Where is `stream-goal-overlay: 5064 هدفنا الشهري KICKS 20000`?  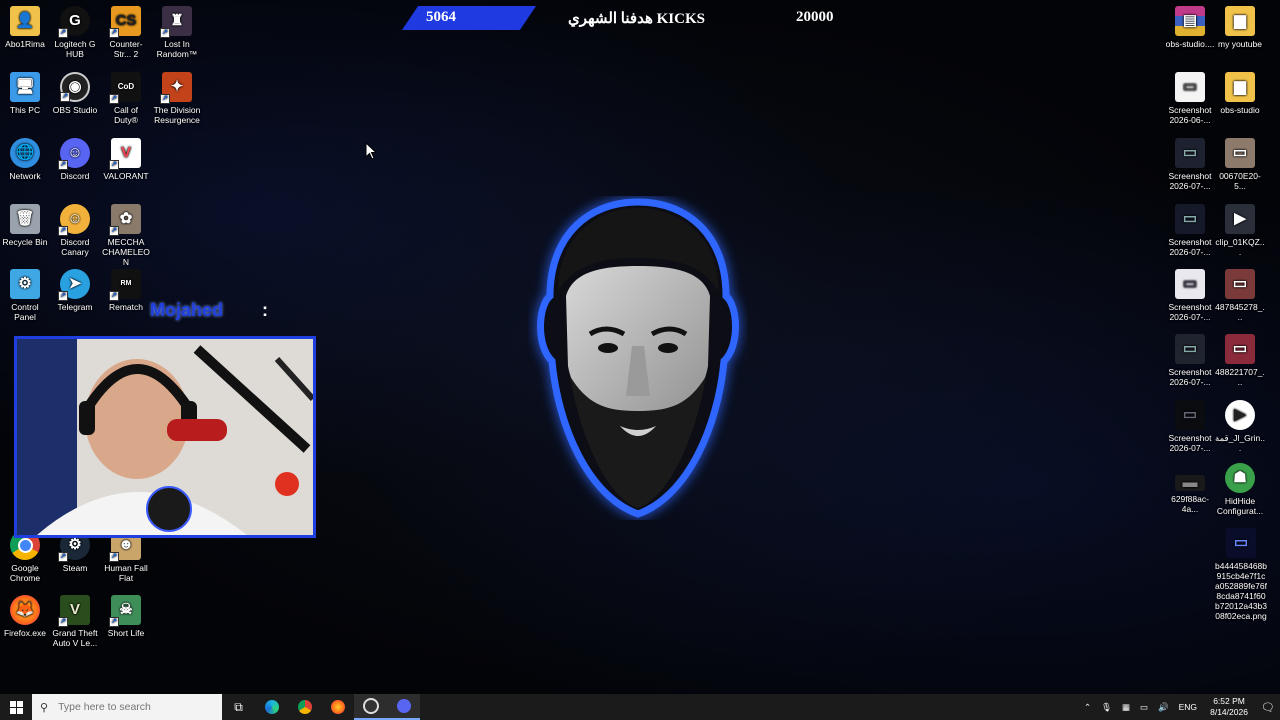 stream-goal-overlay: 5064 هدفنا الشهري KICKS 20000 is located at coordinates (640, 18).